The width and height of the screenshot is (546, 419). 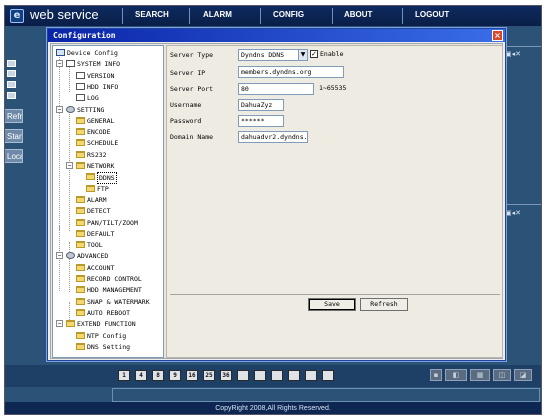 What do you see at coordinates (108, 143) in the screenshot?
I see `tree-item: SCHEDULE` at bounding box center [108, 143].